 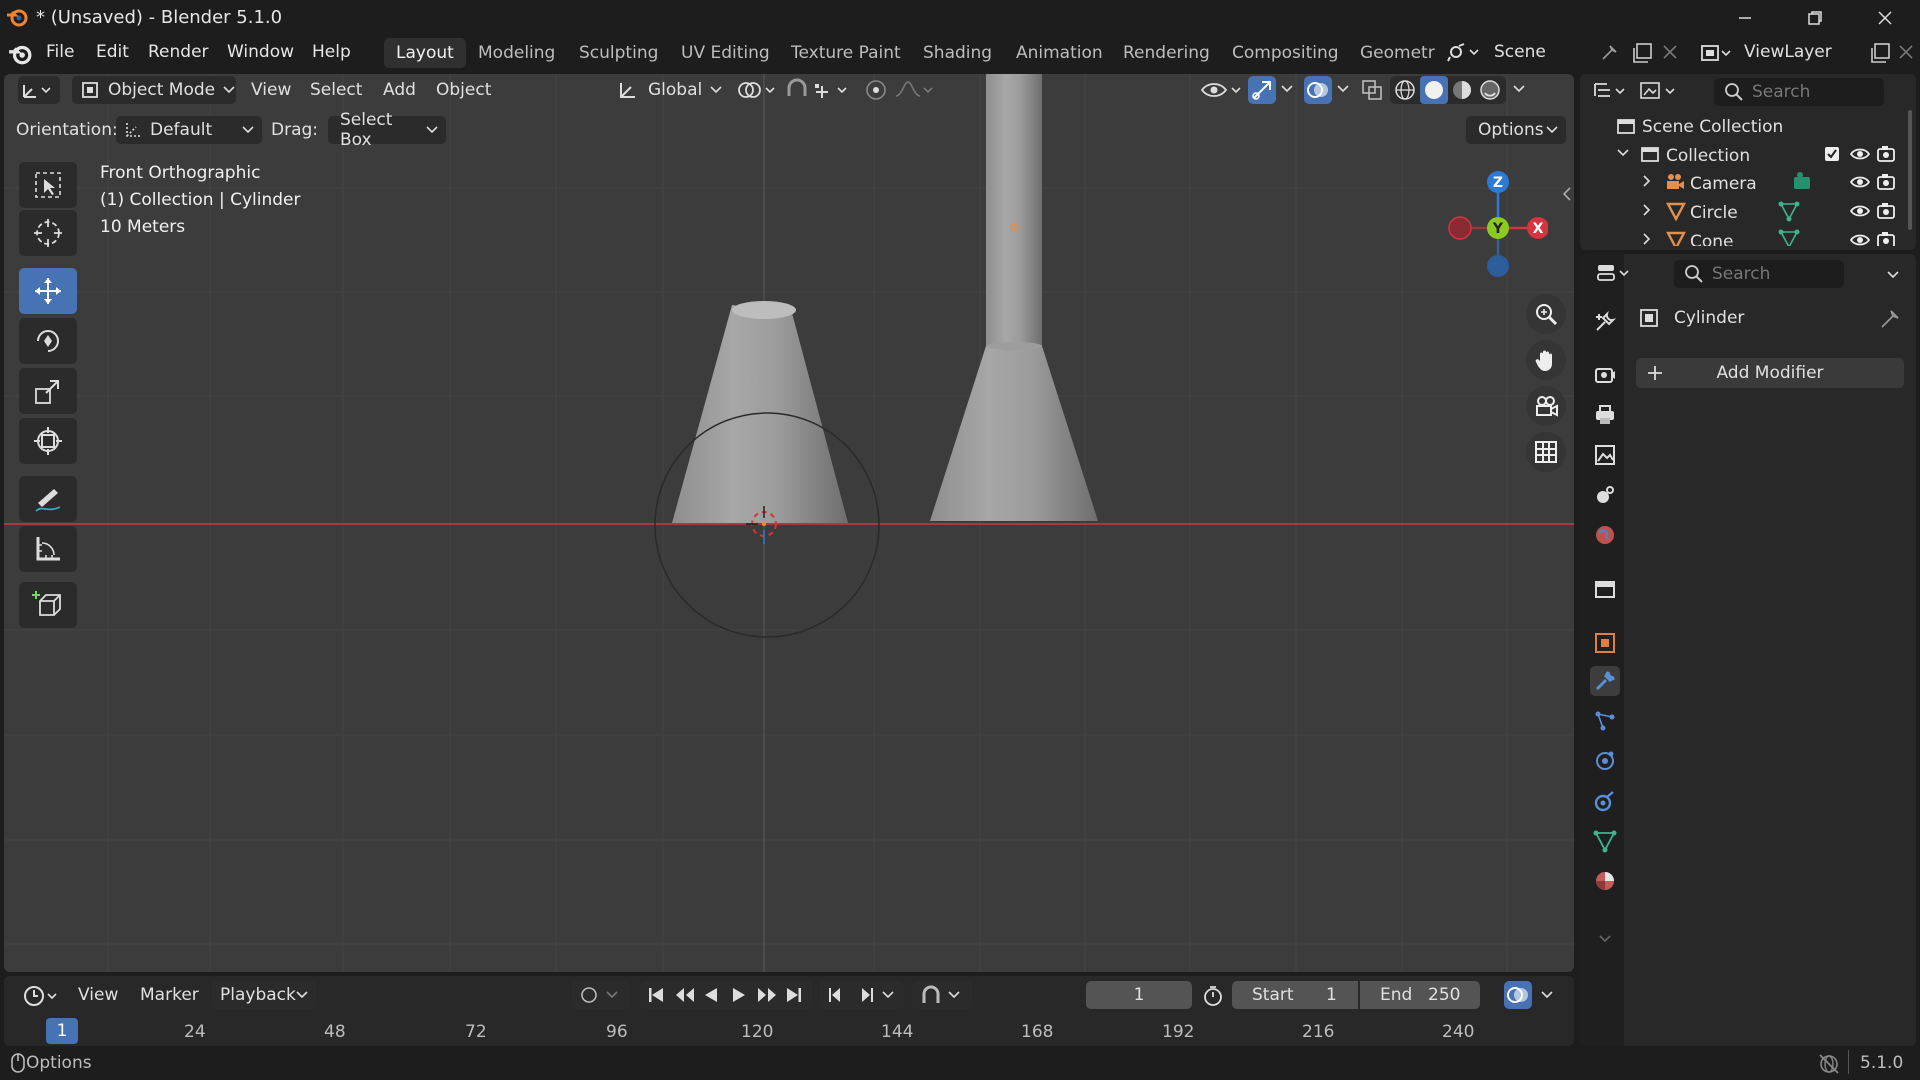 I want to click on select-box-tool, so click(x=48, y=185).